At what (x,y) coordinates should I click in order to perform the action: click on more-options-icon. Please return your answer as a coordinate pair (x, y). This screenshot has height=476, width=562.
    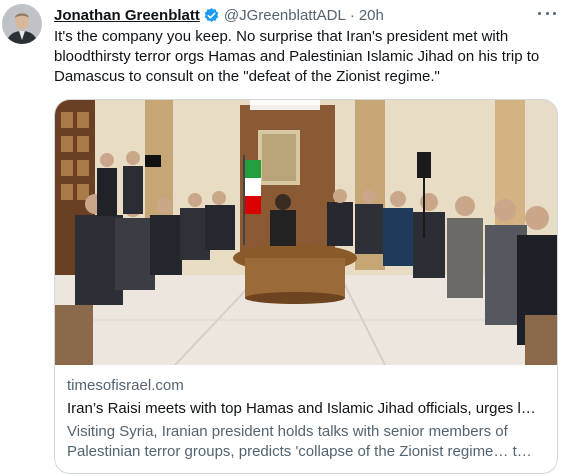
    Looking at the image, I should click on (547, 13).